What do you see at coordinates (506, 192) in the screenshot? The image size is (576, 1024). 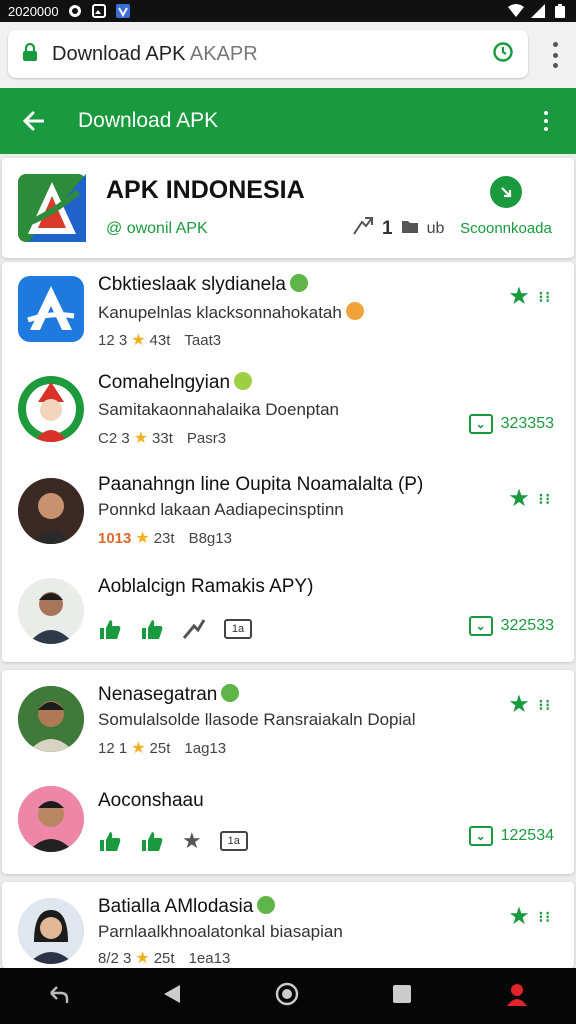 I see `download-icon` at bounding box center [506, 192].